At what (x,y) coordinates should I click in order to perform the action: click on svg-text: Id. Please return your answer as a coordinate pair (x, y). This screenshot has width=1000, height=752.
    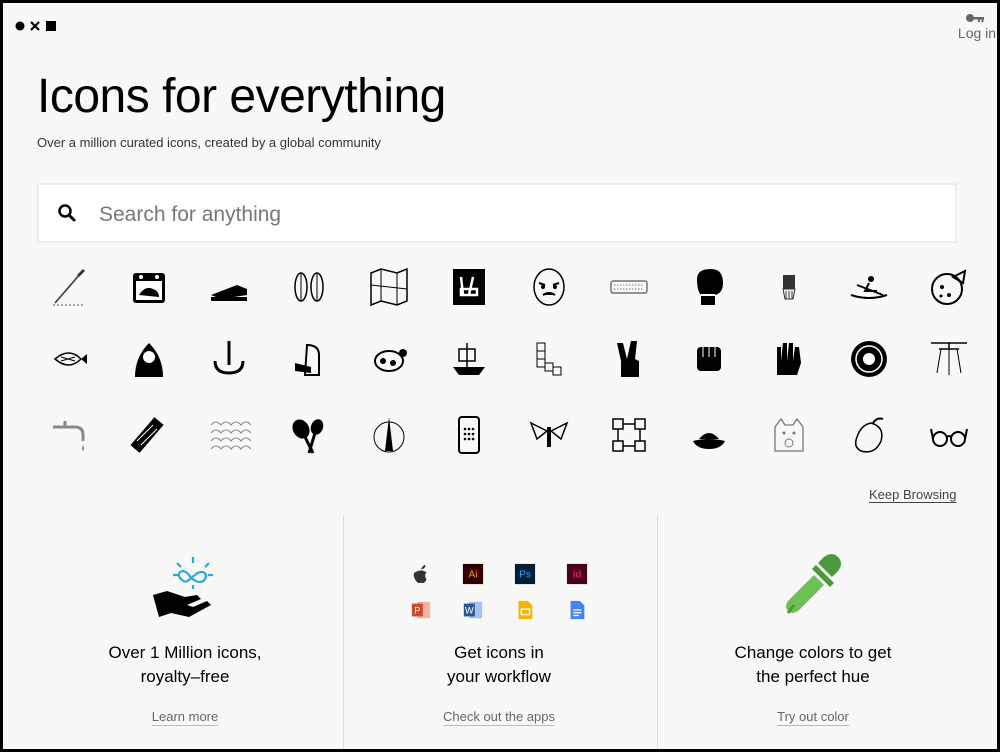
    Looking at the image, I should click on (577, 575).